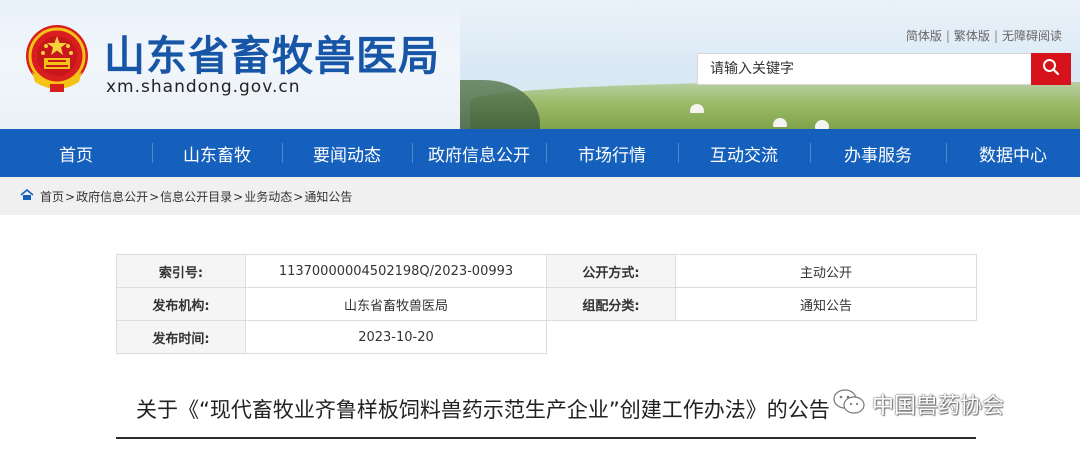 Image resolution: width=1080 pixels, height=453 pixels. Describe the element at coordinates (612, 153) in the screenshot. I see `nav-item-market: 市场行情` at that location.